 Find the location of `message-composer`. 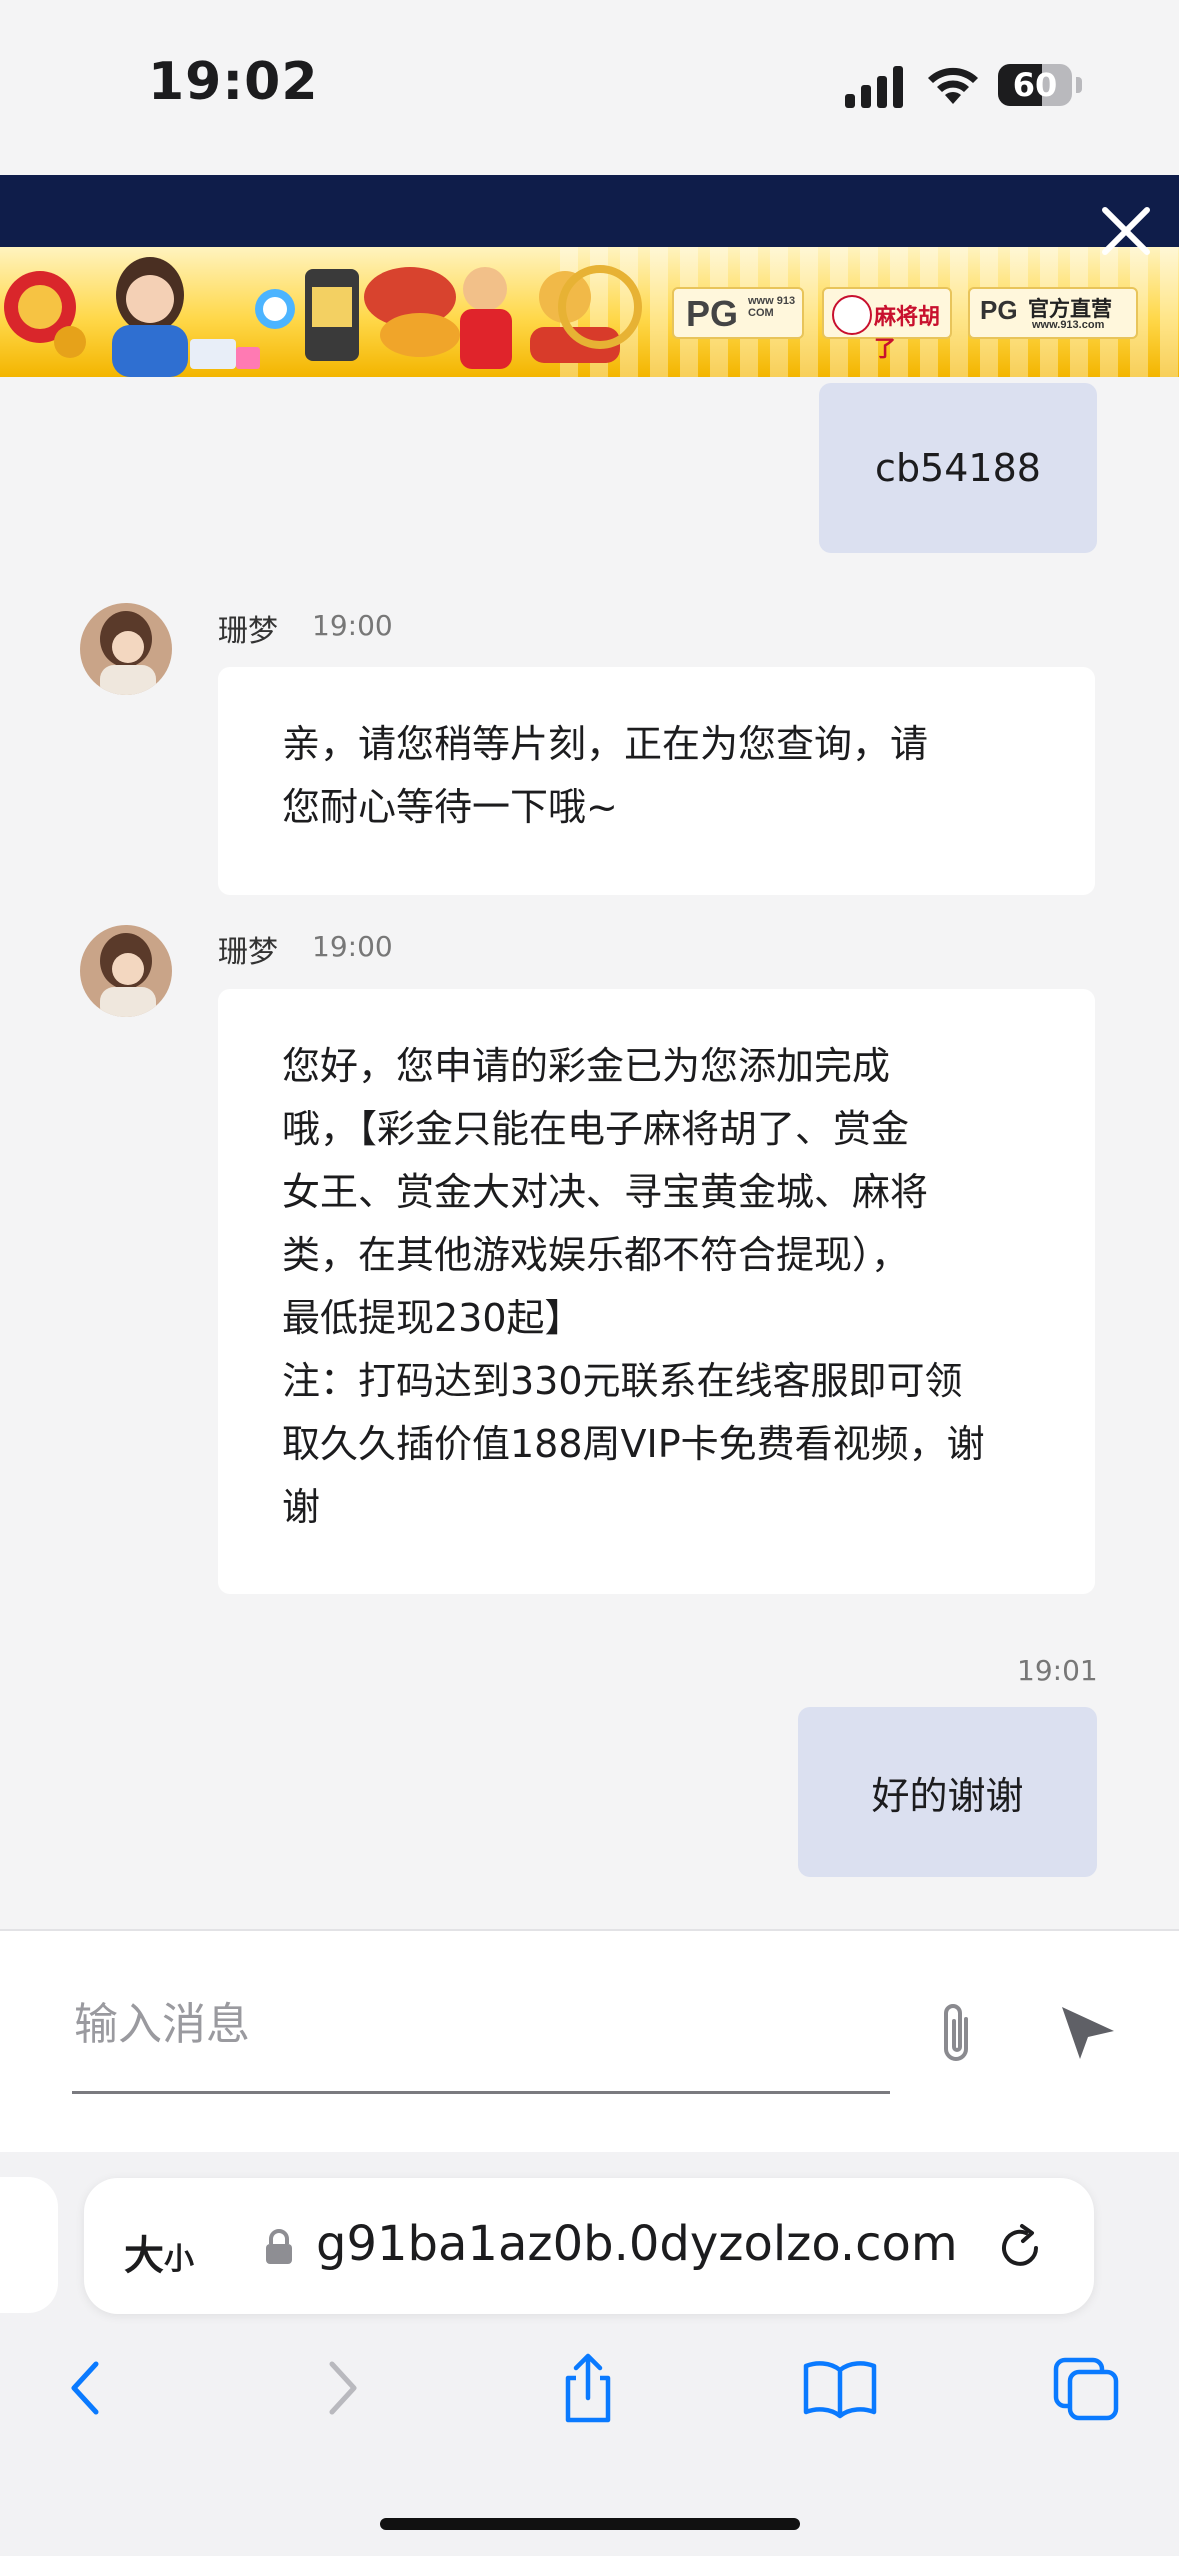

message-composer is located at coordinates (589, 2041).